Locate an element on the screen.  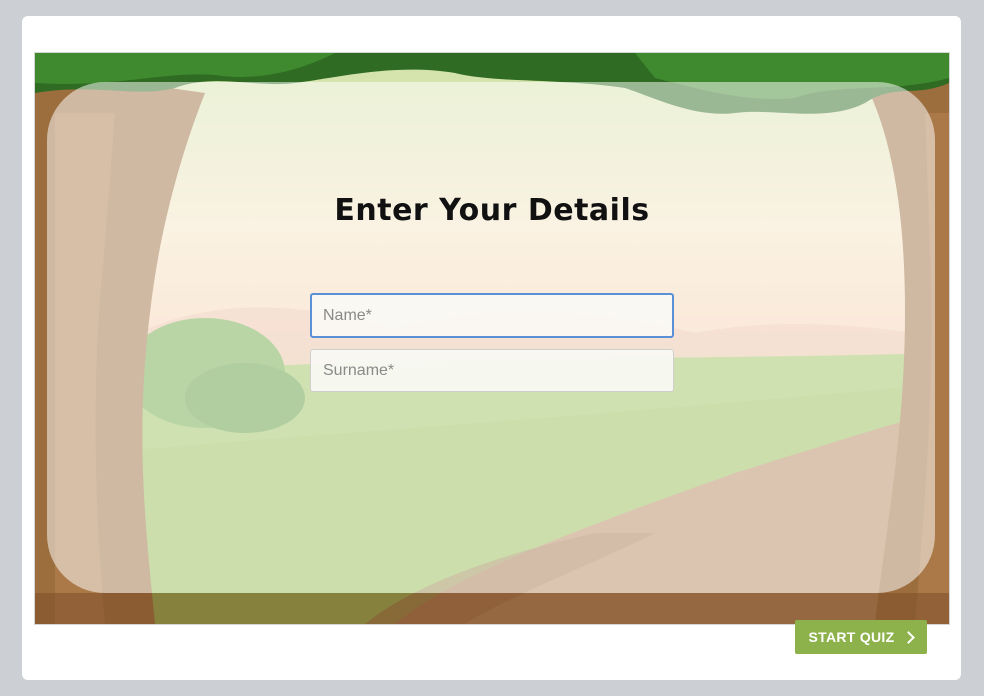
page-title: Enter Your Details is located at coordinates (492, 210).